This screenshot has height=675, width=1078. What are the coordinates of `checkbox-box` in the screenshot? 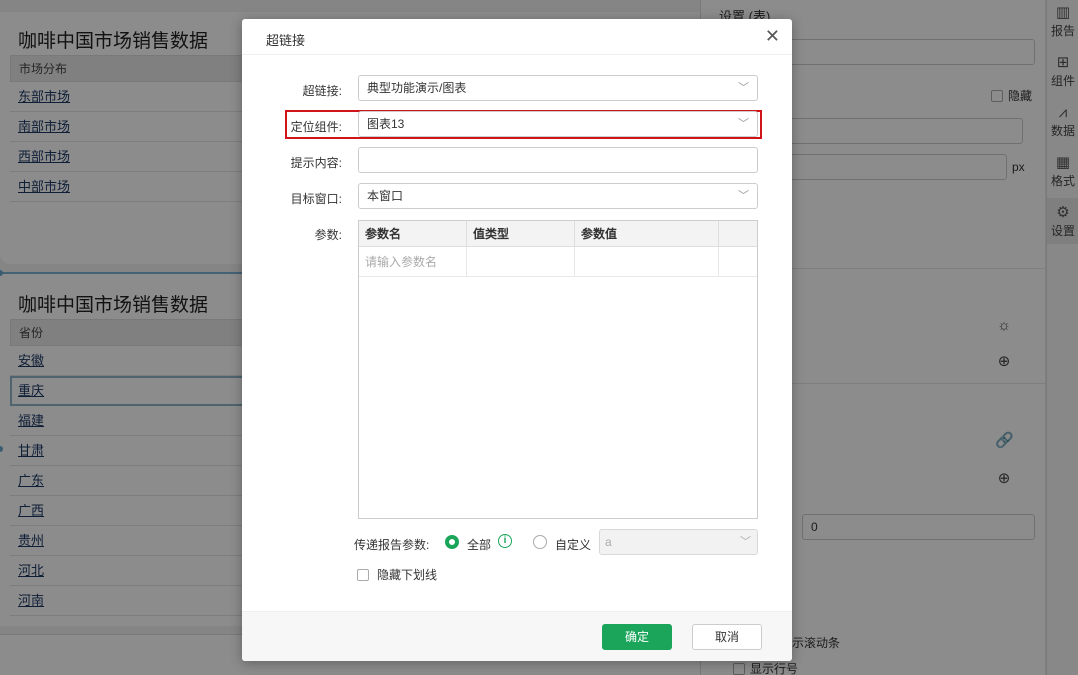 It's located at (363, 574).